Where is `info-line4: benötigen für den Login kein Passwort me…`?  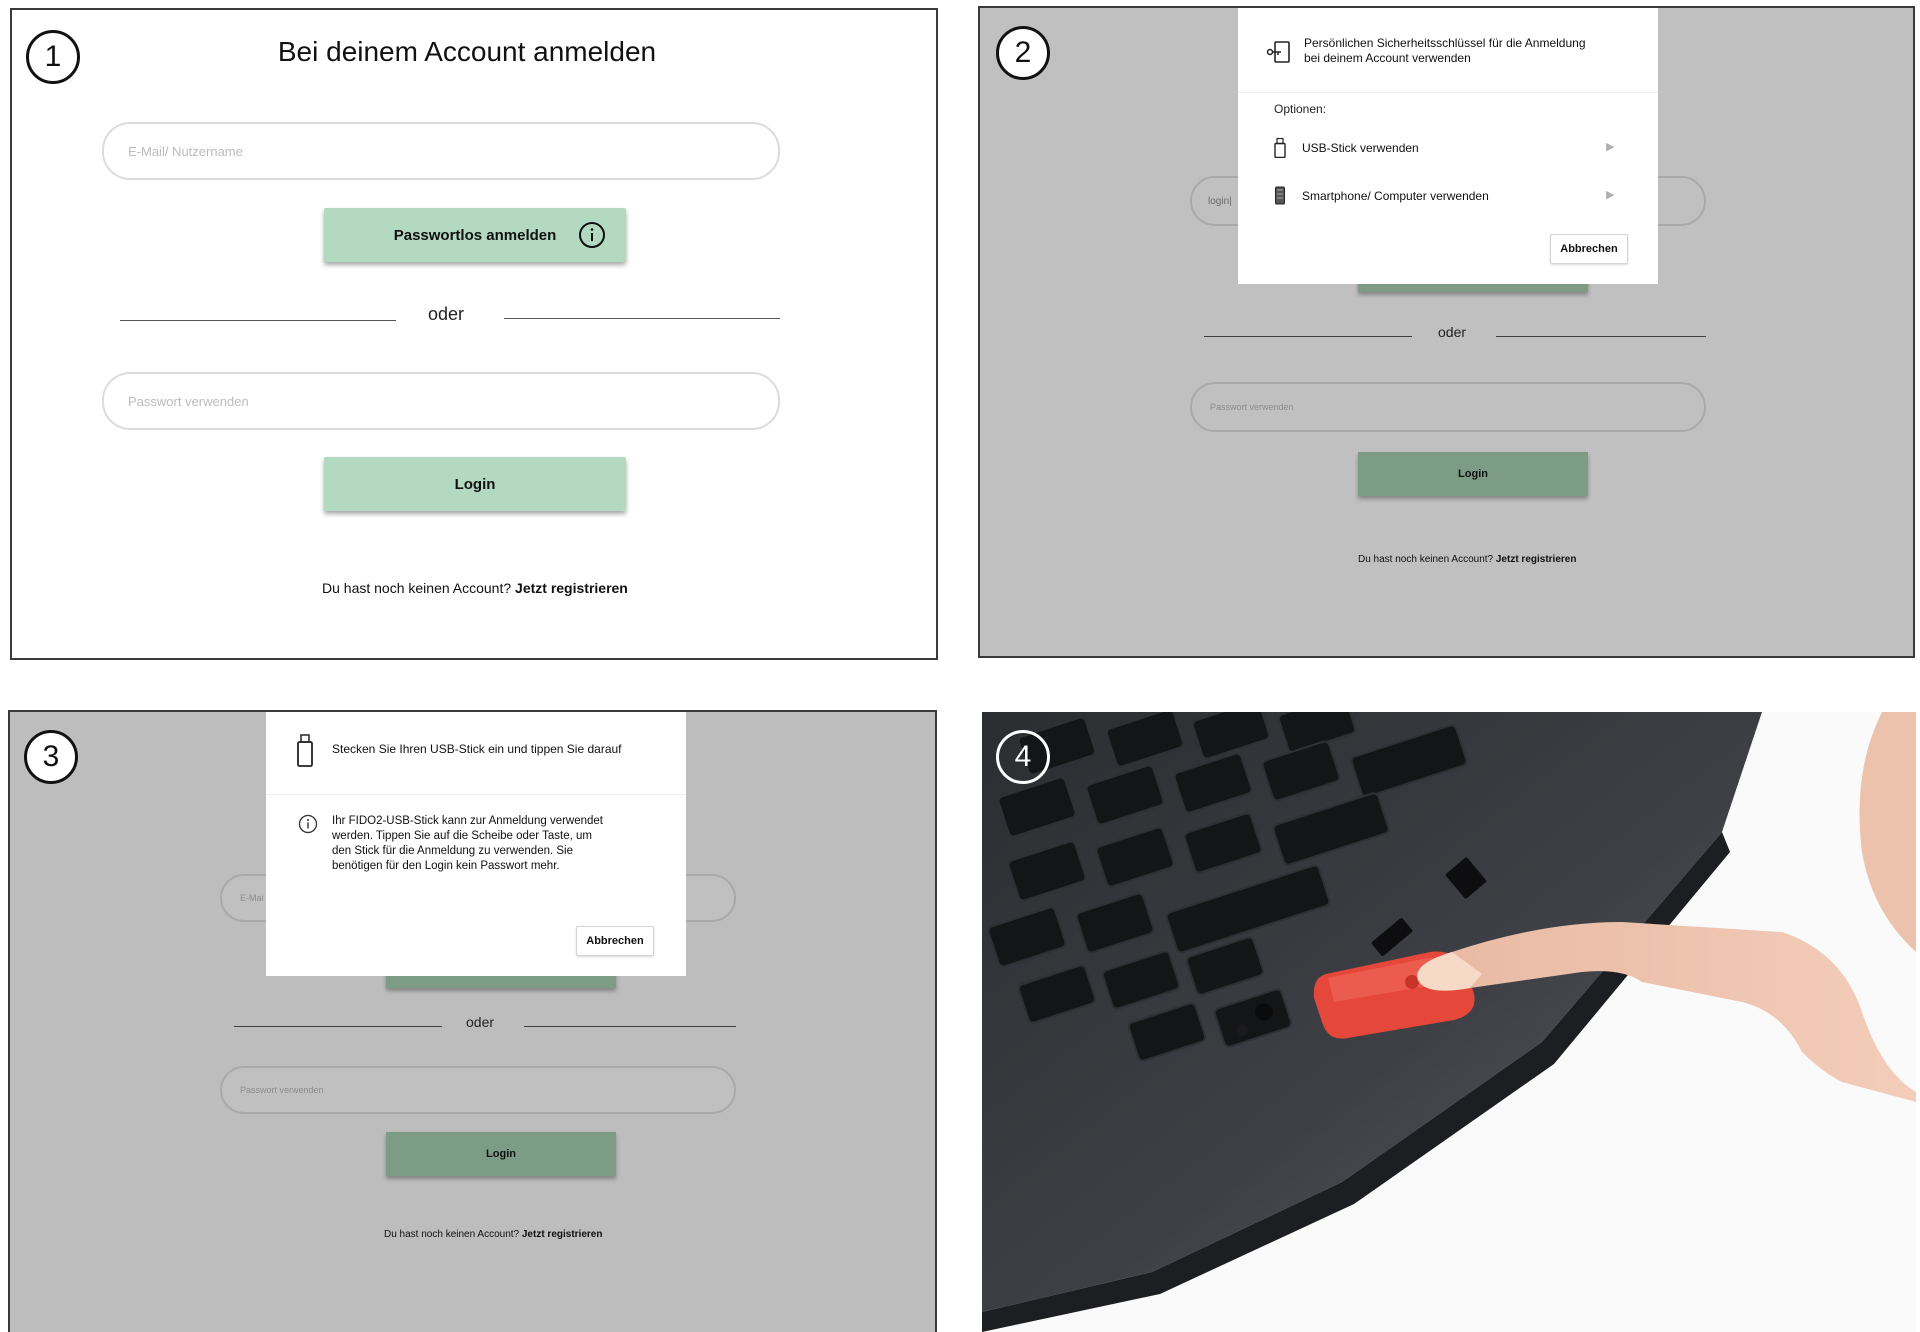 info-line4: benötigen für den Login kein Passwort me… is located at coordinates (446, 866).